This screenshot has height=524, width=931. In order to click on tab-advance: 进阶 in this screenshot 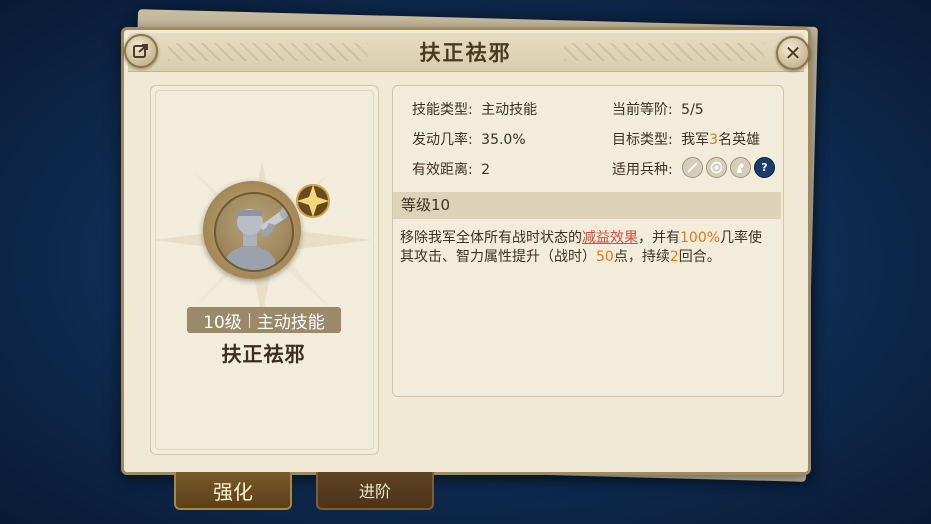, I will do `click(375, 491)`.